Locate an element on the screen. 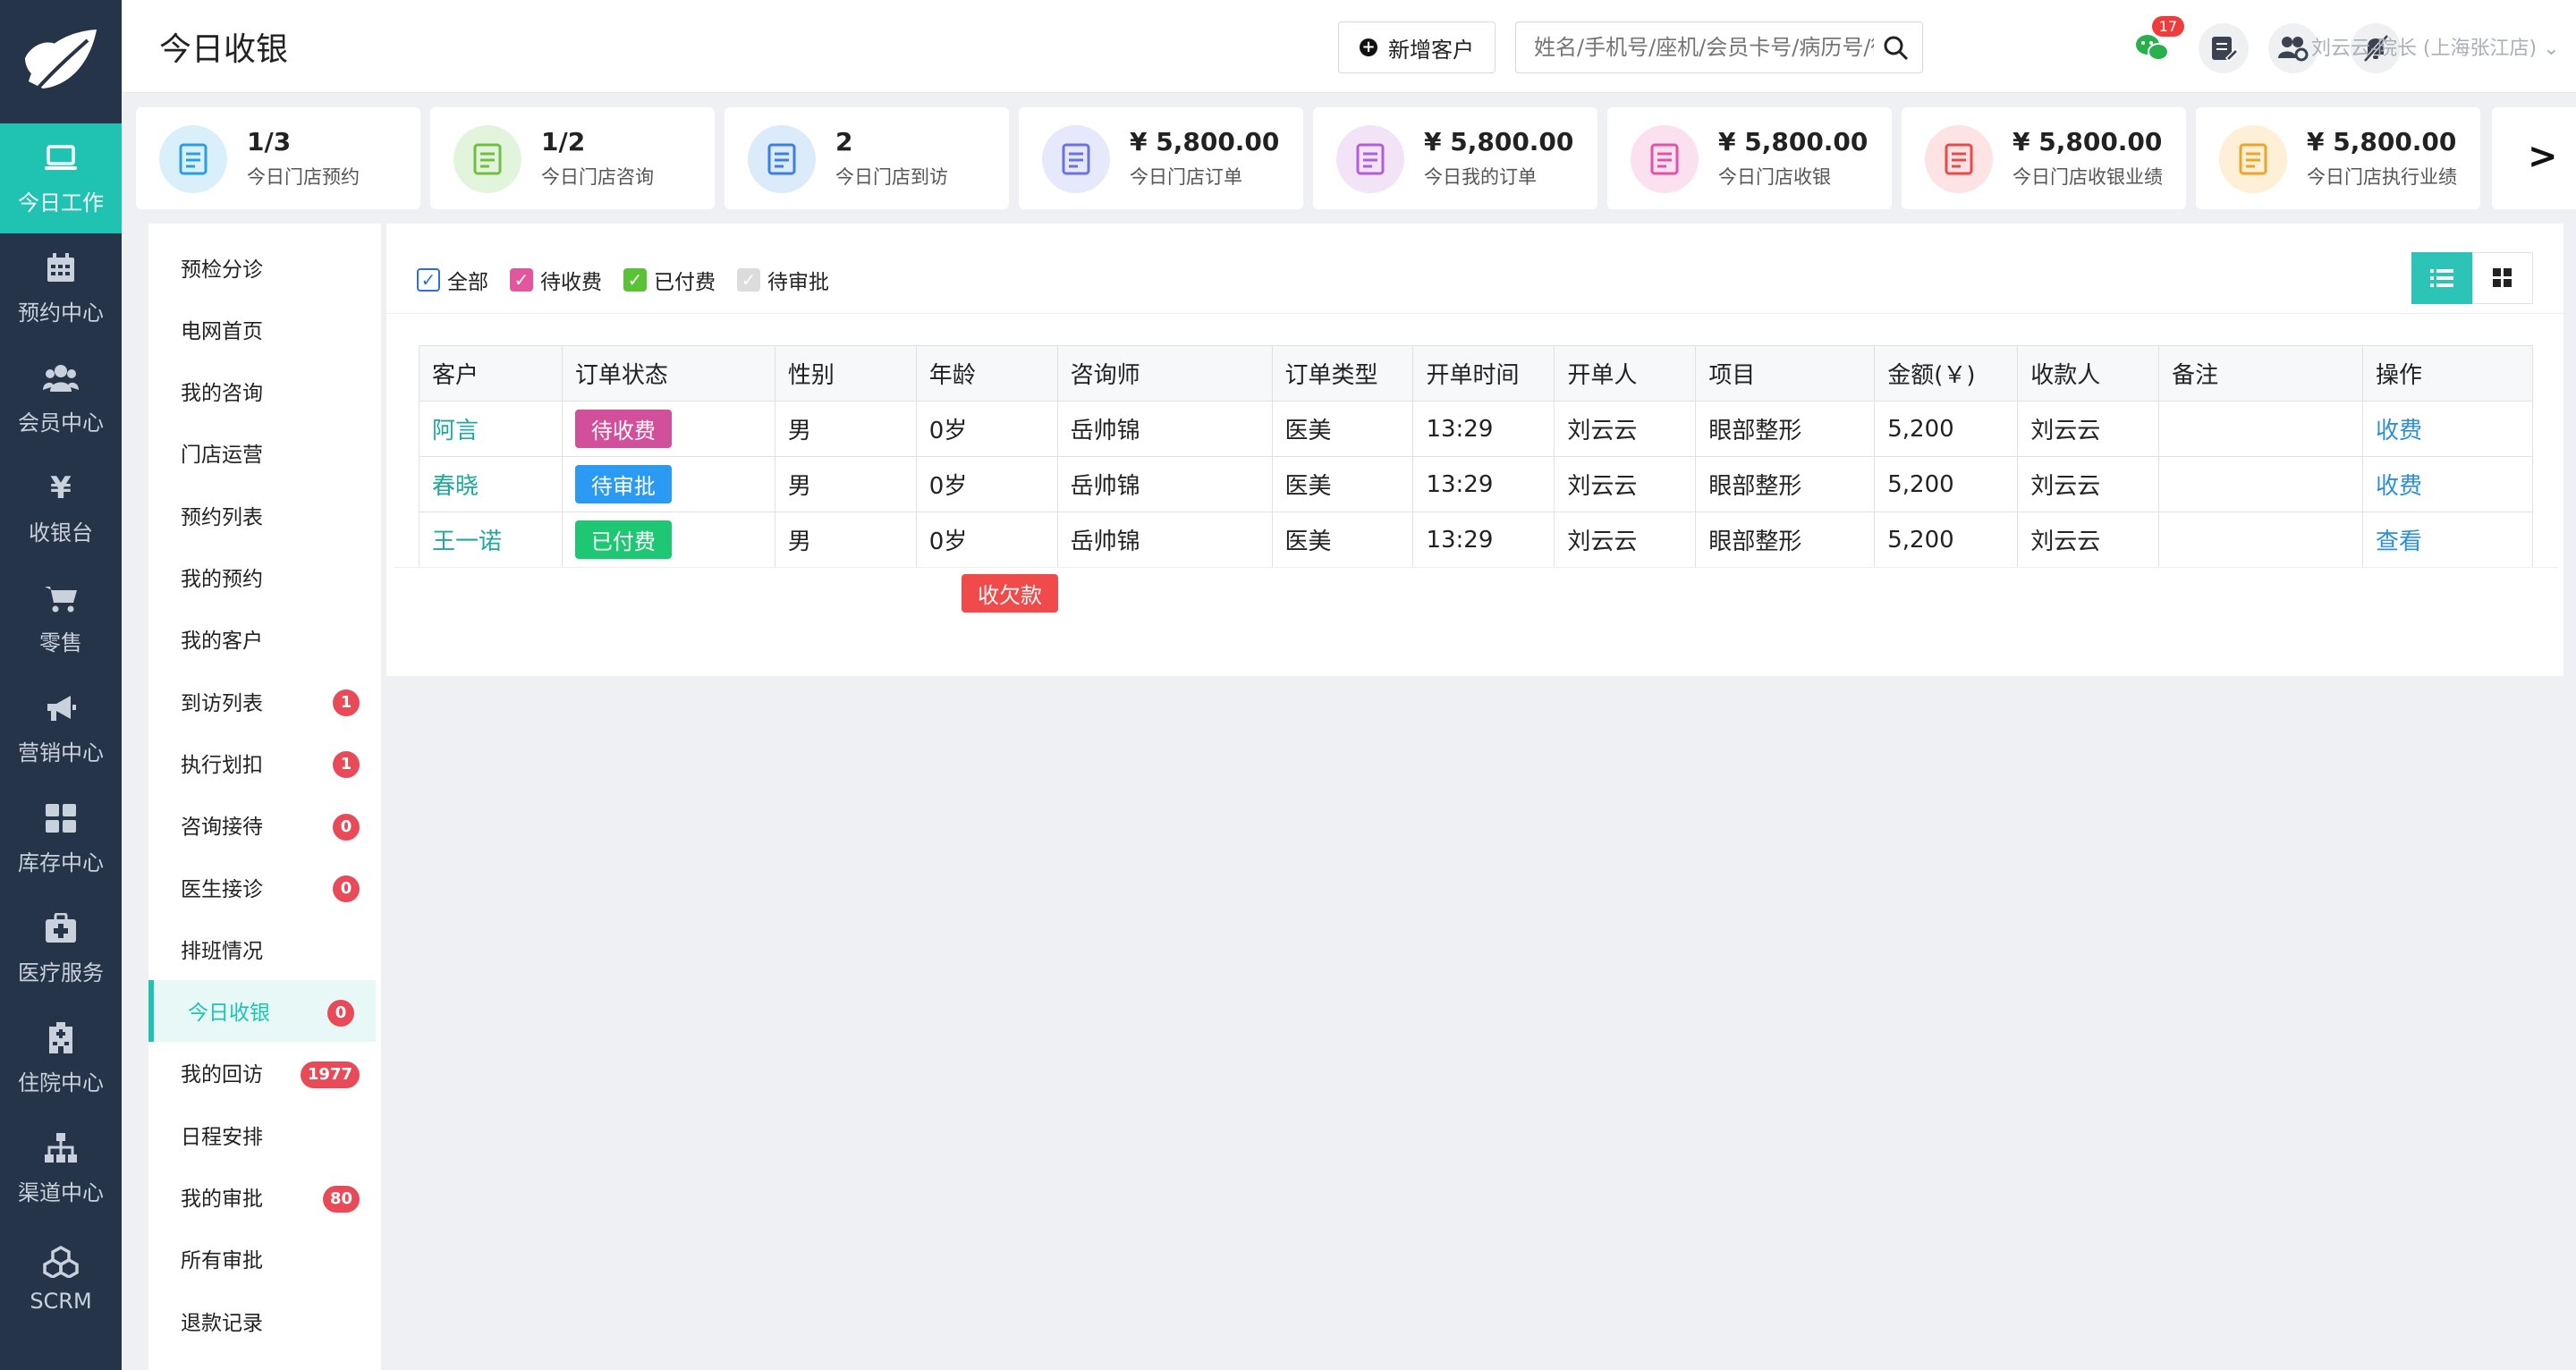 The width and height of the screenshot is (2576, 1370). menu-item: 我的客户 is located at coordinates (264, 639).